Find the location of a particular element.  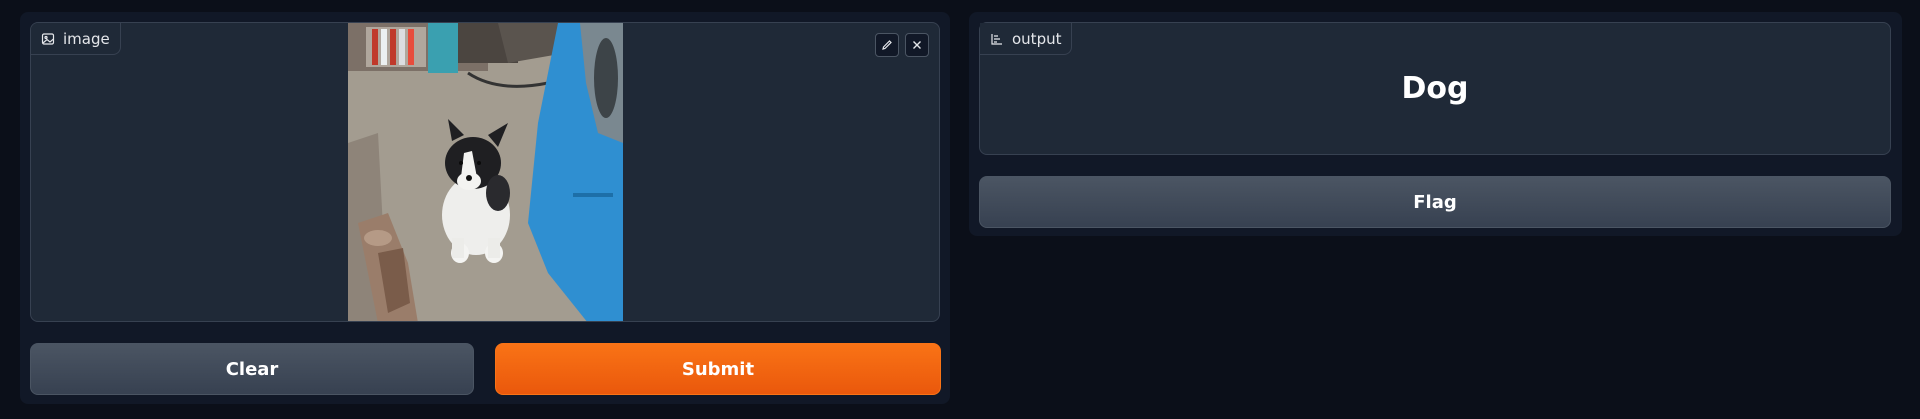

edit-image-button is located at coordinates (887, 45).